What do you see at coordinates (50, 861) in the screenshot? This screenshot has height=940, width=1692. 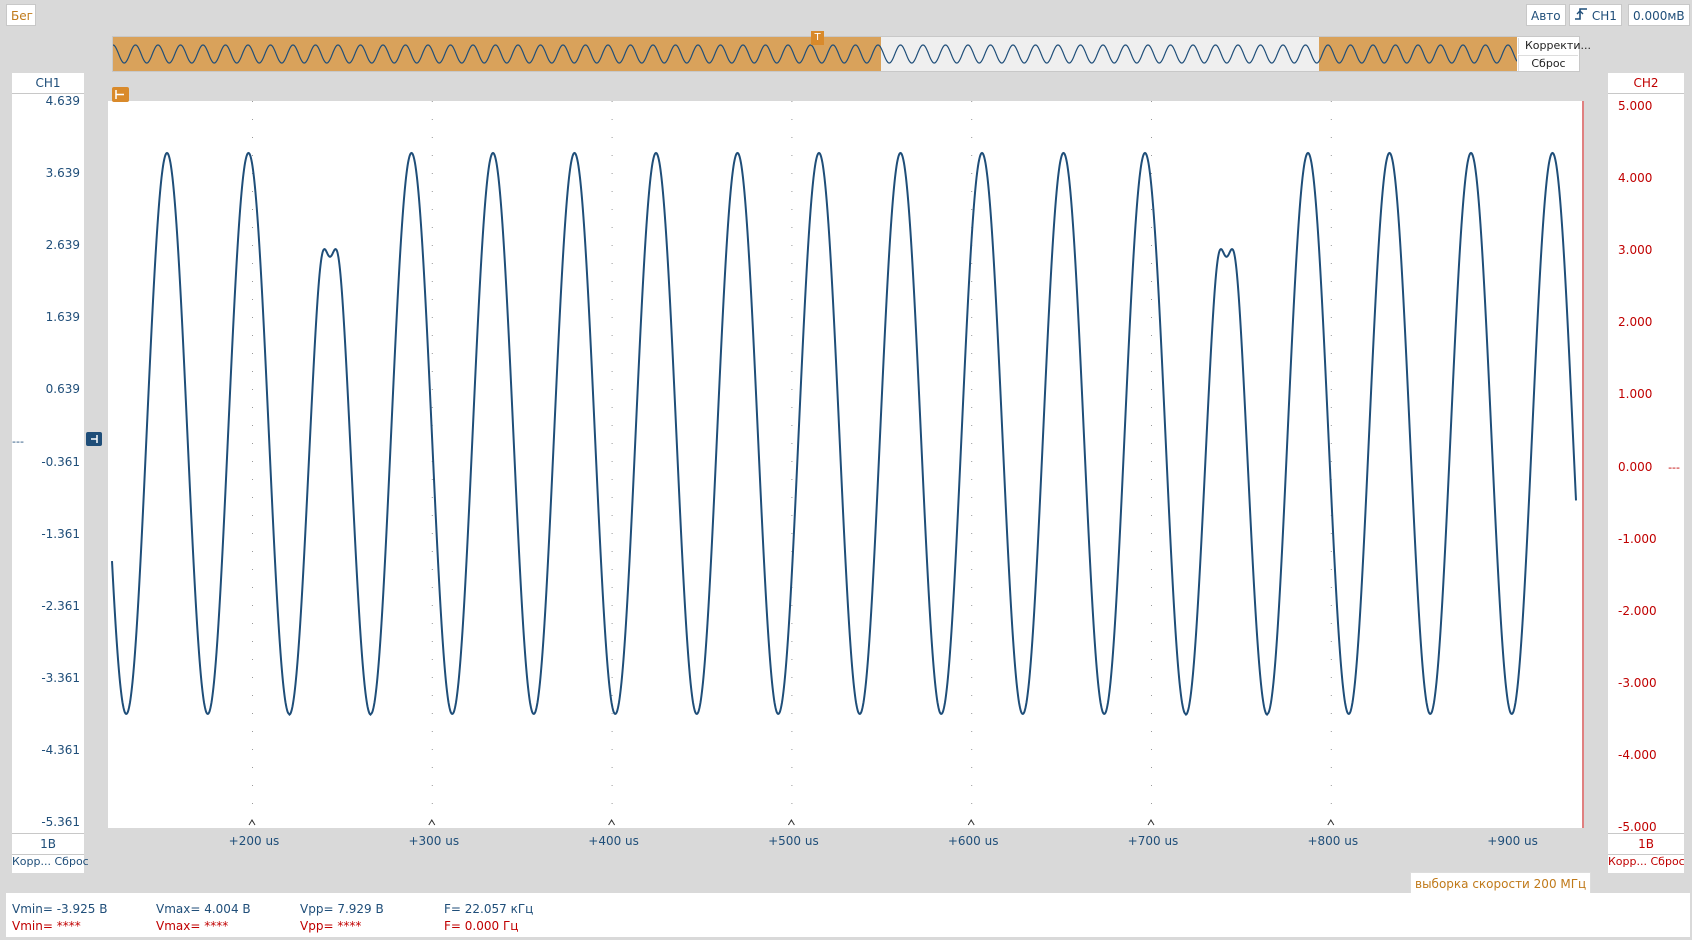 I see `ch1-footer-buttons: Корр... Сброс` at bounding box center [50, 861].